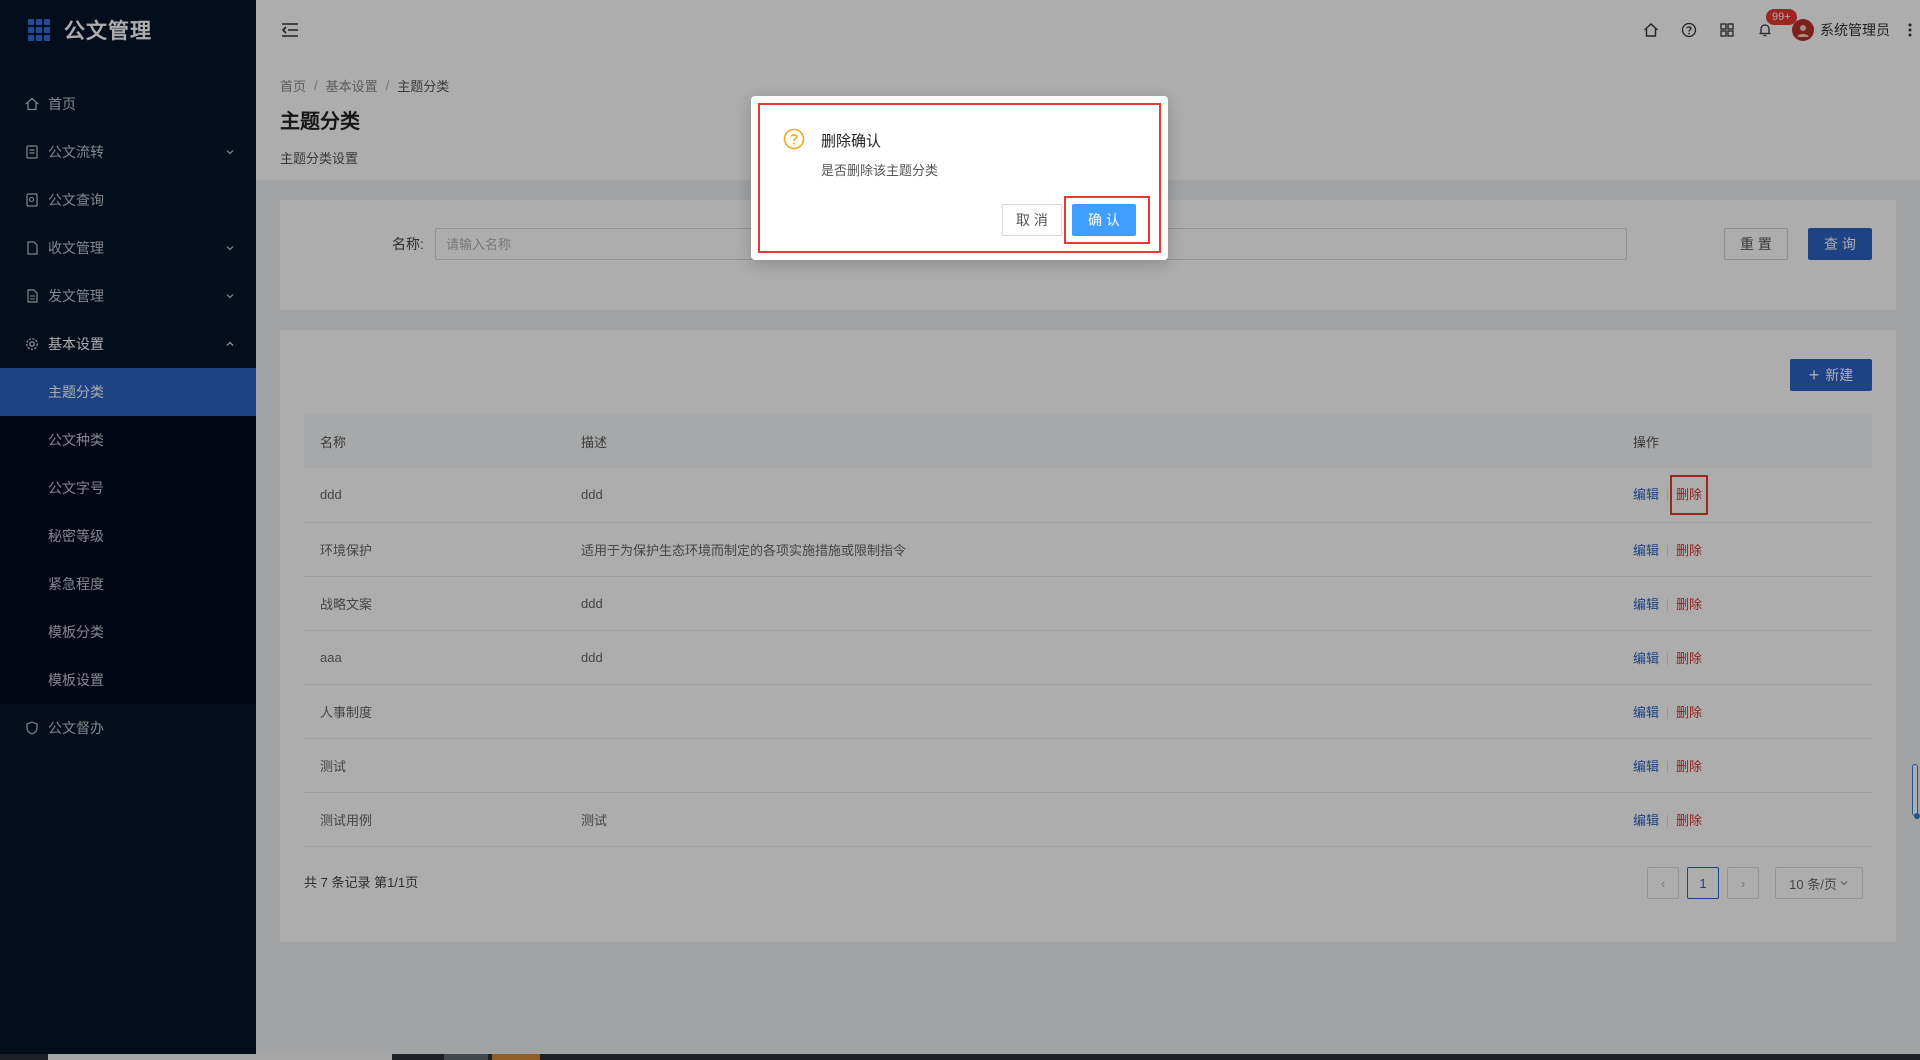 The height and width of the screenshot is (1060, 1920). What do you see at coordinates (1107, 220) in the screenshot?
I see `highlight-box` at bounding box center [1107, 220].